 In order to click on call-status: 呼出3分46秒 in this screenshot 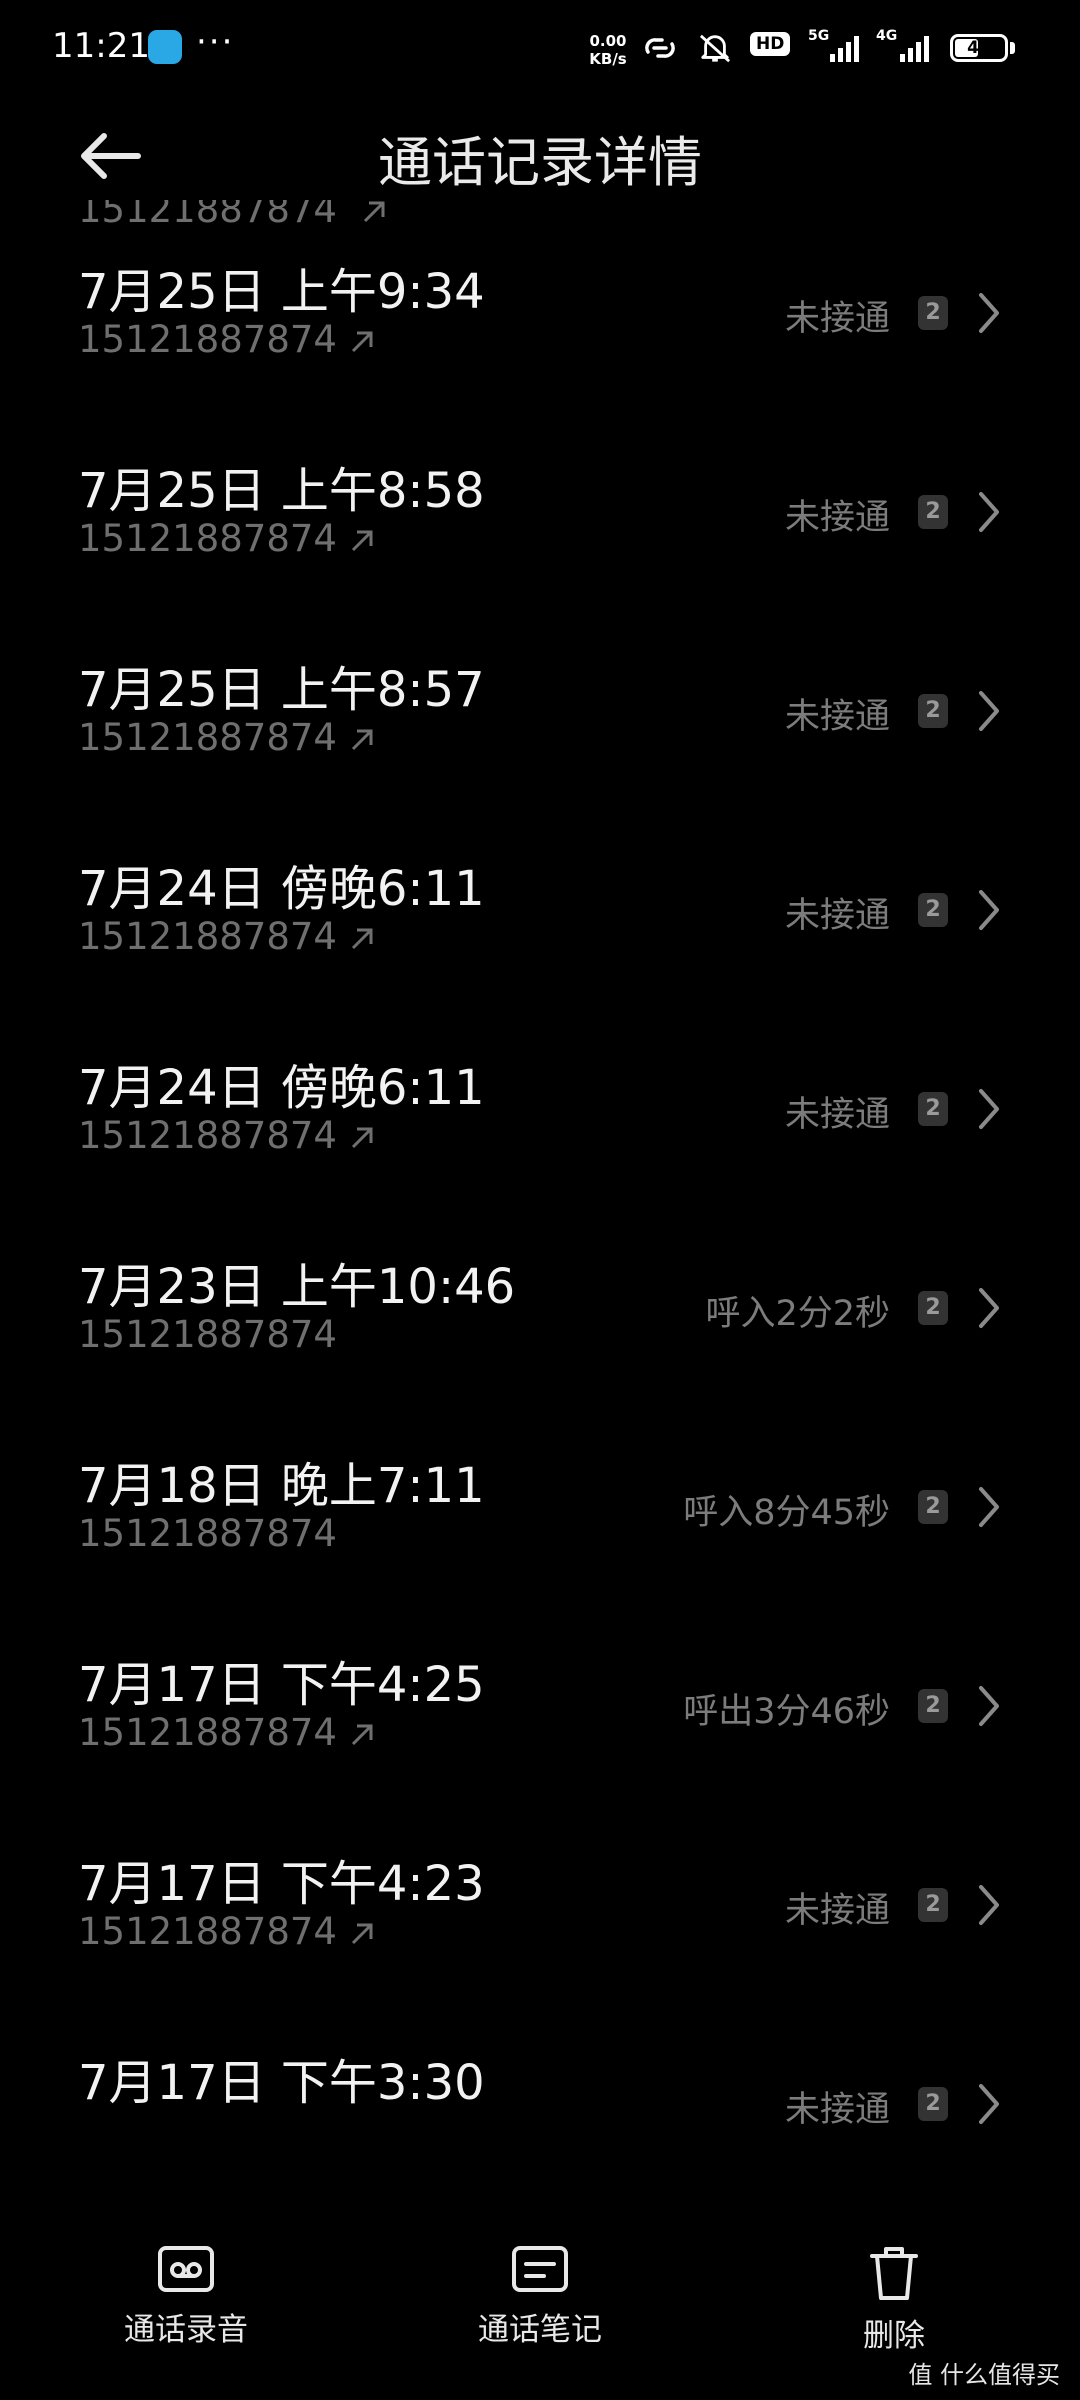, I will do `click(786, 1712)`.